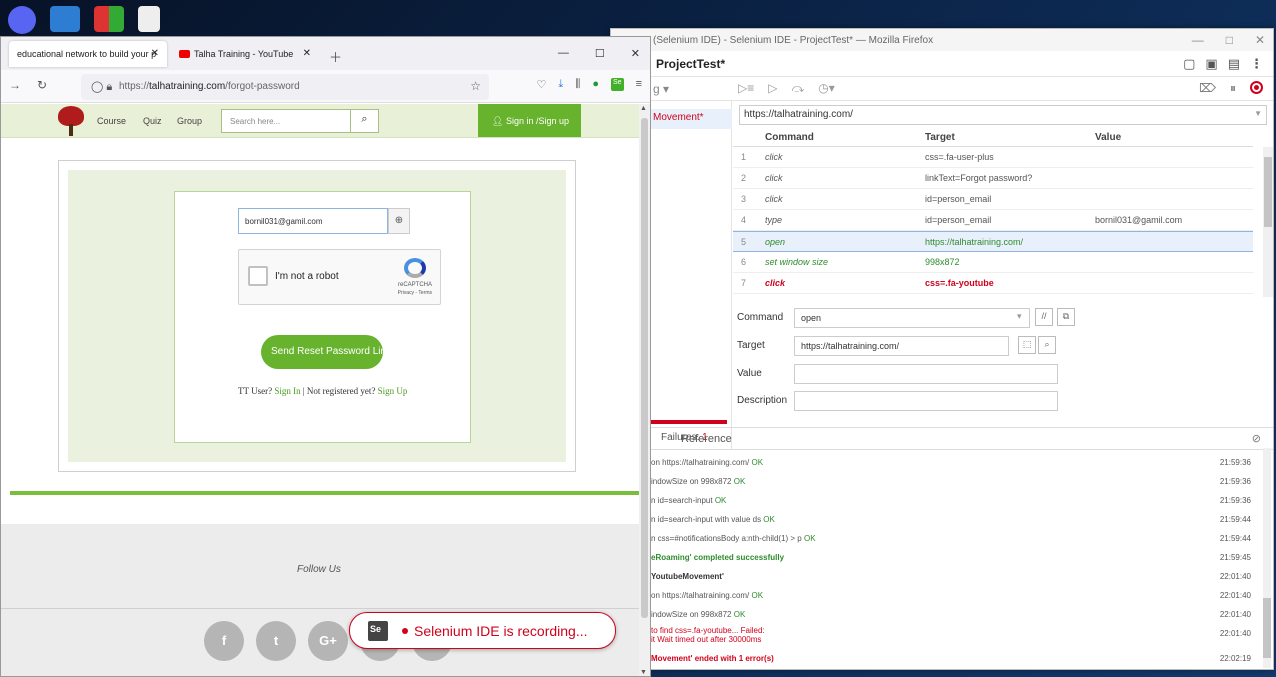 This screenshot has width=1276, height=677. Describe the element at coordinates (1256, 87) in the screenshot. I see `record-icon` at that location.